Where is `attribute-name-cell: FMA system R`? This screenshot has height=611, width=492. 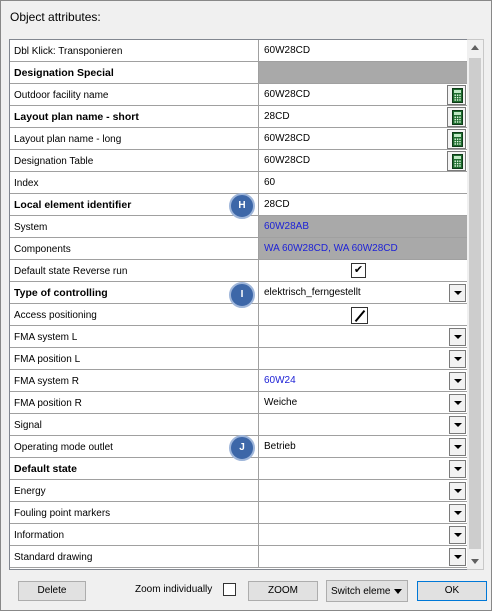
attribute-name-cell: FMA system R is located at coordinates (134, 381).